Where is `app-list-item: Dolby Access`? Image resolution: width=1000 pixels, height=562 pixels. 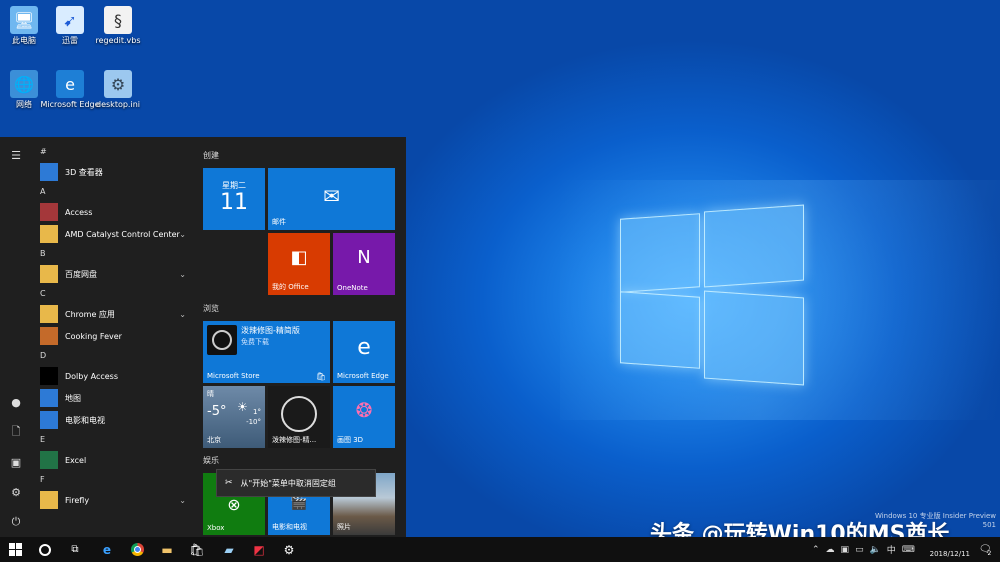 app-list-item: Dolby Access is located at coordinates (112, 376).